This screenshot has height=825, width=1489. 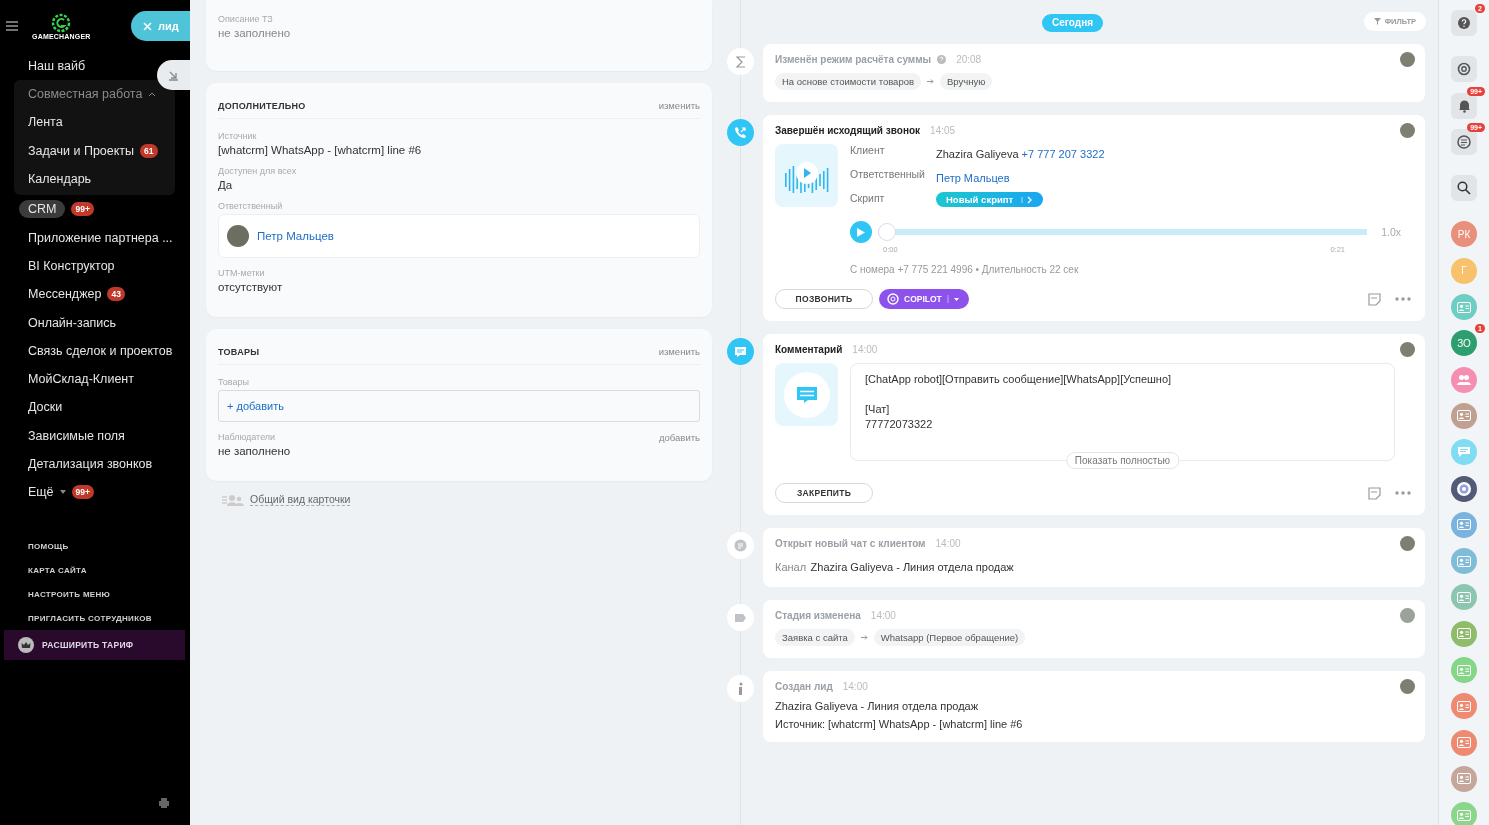 I want to click on people-icon, so click(x=1464, y=379).